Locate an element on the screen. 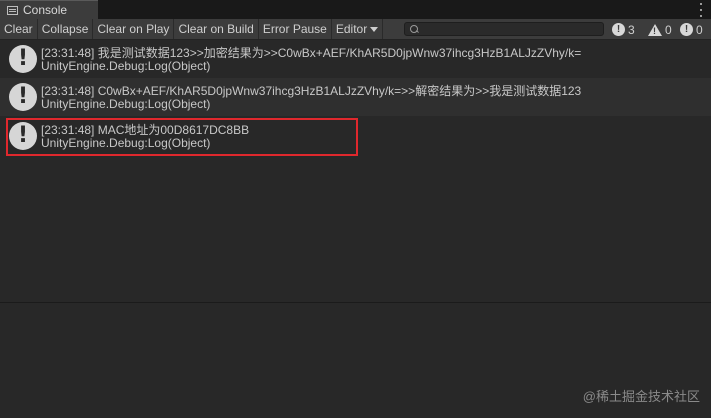  warning-count: 0 is located at coordinates (668, 29).